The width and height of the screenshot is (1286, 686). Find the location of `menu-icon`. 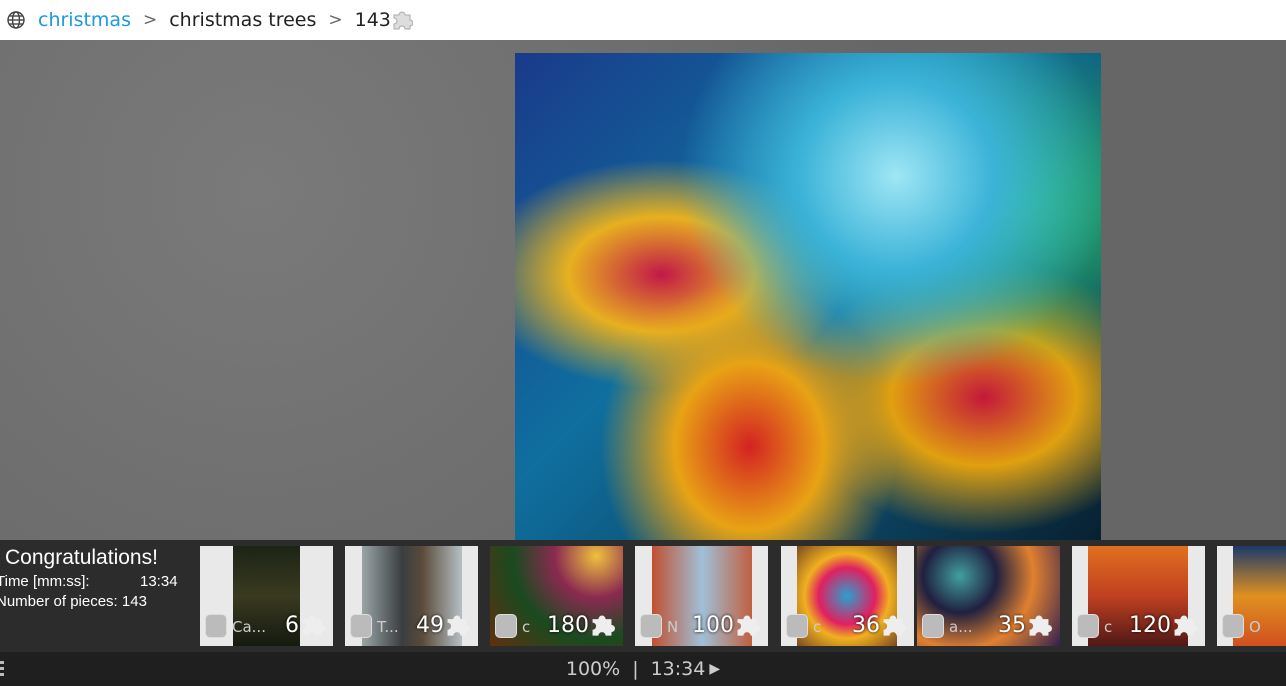

menu-icon is located at coordinates (2, 669).